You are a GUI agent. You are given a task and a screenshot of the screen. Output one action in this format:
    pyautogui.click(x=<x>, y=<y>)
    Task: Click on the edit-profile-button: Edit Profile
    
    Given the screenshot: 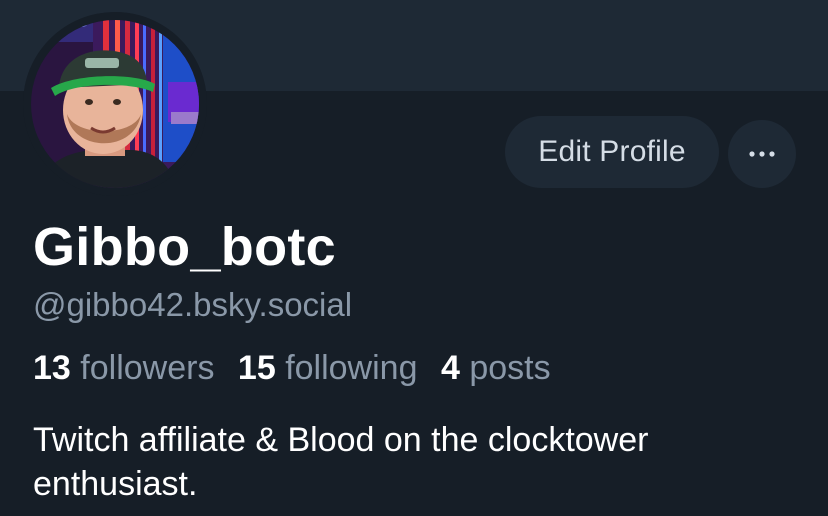 What is the action you would take?
    pyautogui.click(x=612, y=152)
    